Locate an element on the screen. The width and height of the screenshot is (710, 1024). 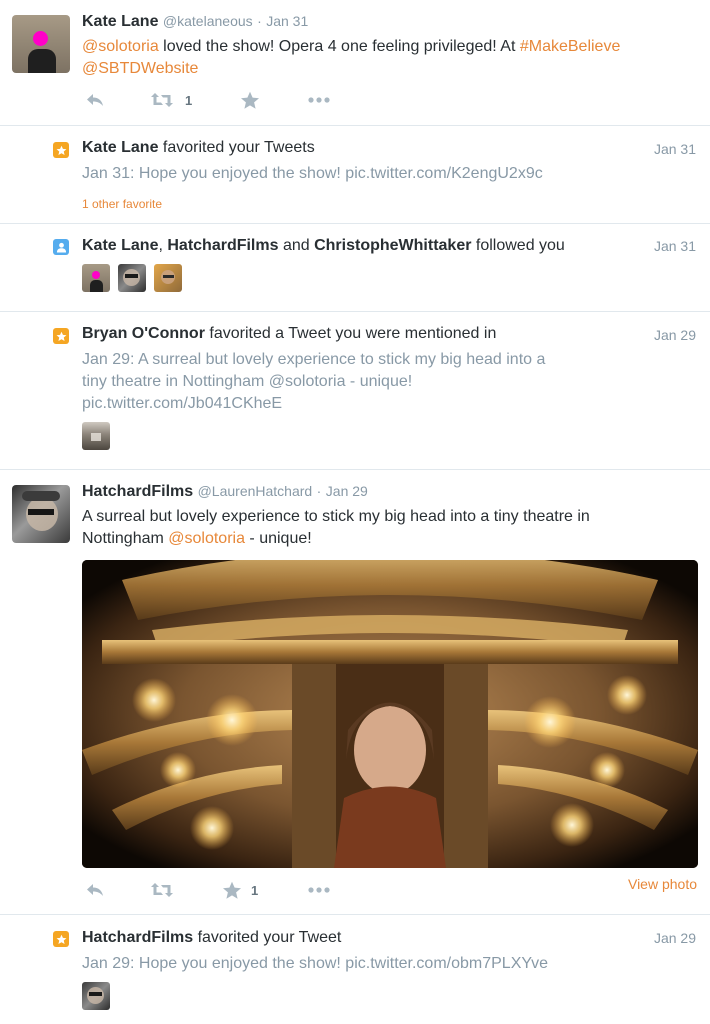
follow-badge is located at coordinates (61, 247).